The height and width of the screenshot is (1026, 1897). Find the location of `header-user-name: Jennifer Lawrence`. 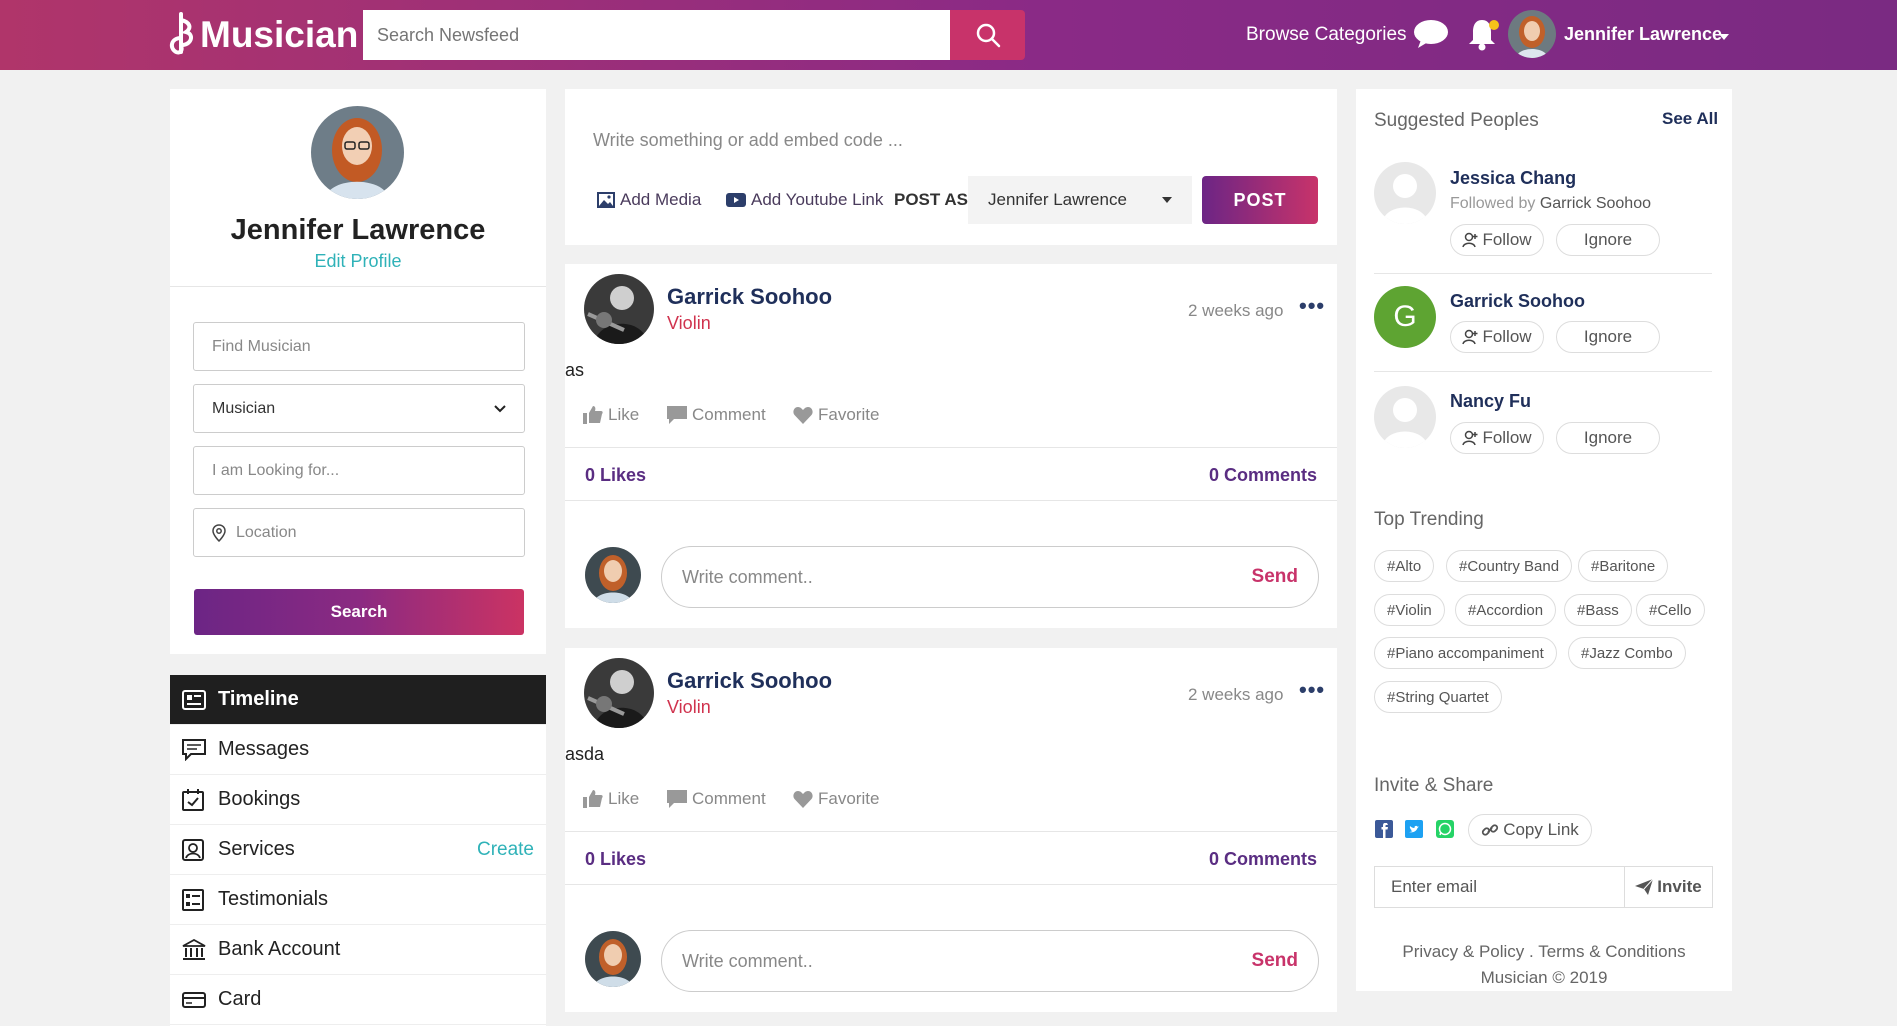

header-user-name: Jennifer Lawrence is located at coordinates (1643, 34).